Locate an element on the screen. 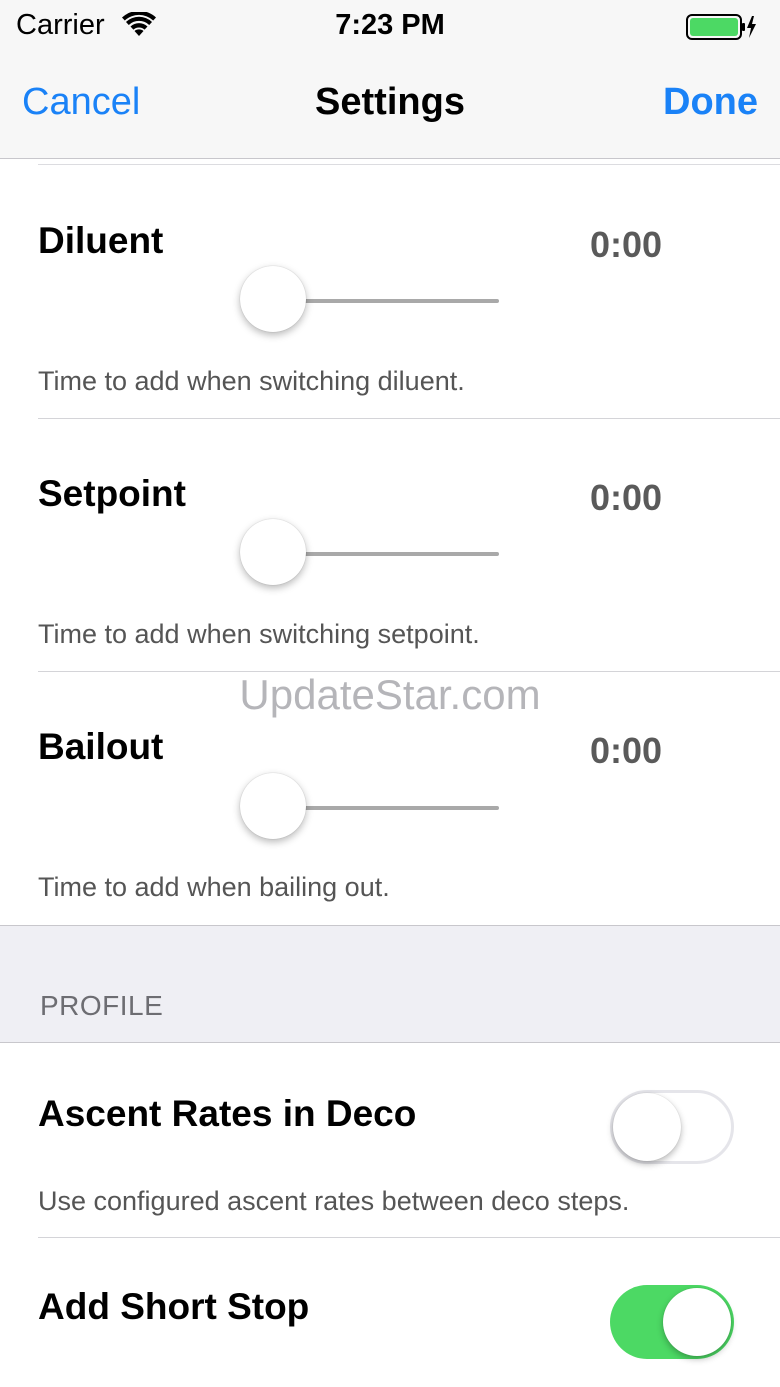 The image size is (780, 1387). diluent-title: Diluent is located at coordinates (101, 240).